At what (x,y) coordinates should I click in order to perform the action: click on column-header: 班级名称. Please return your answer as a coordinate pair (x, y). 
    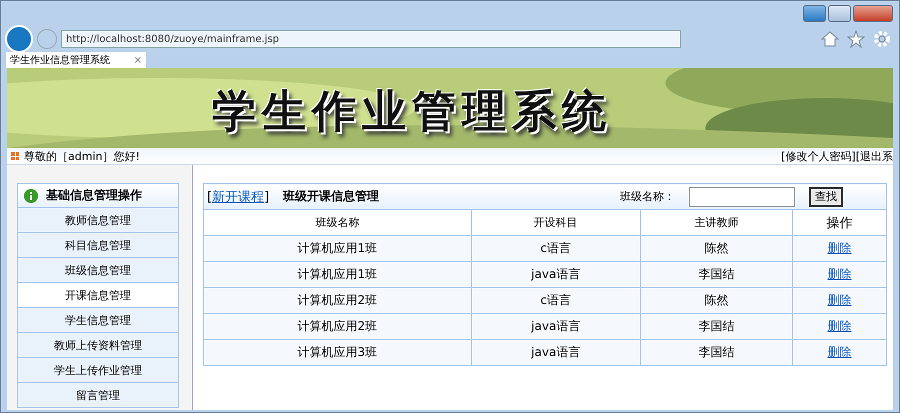
    Looking at the image, I should click on (338, 223).